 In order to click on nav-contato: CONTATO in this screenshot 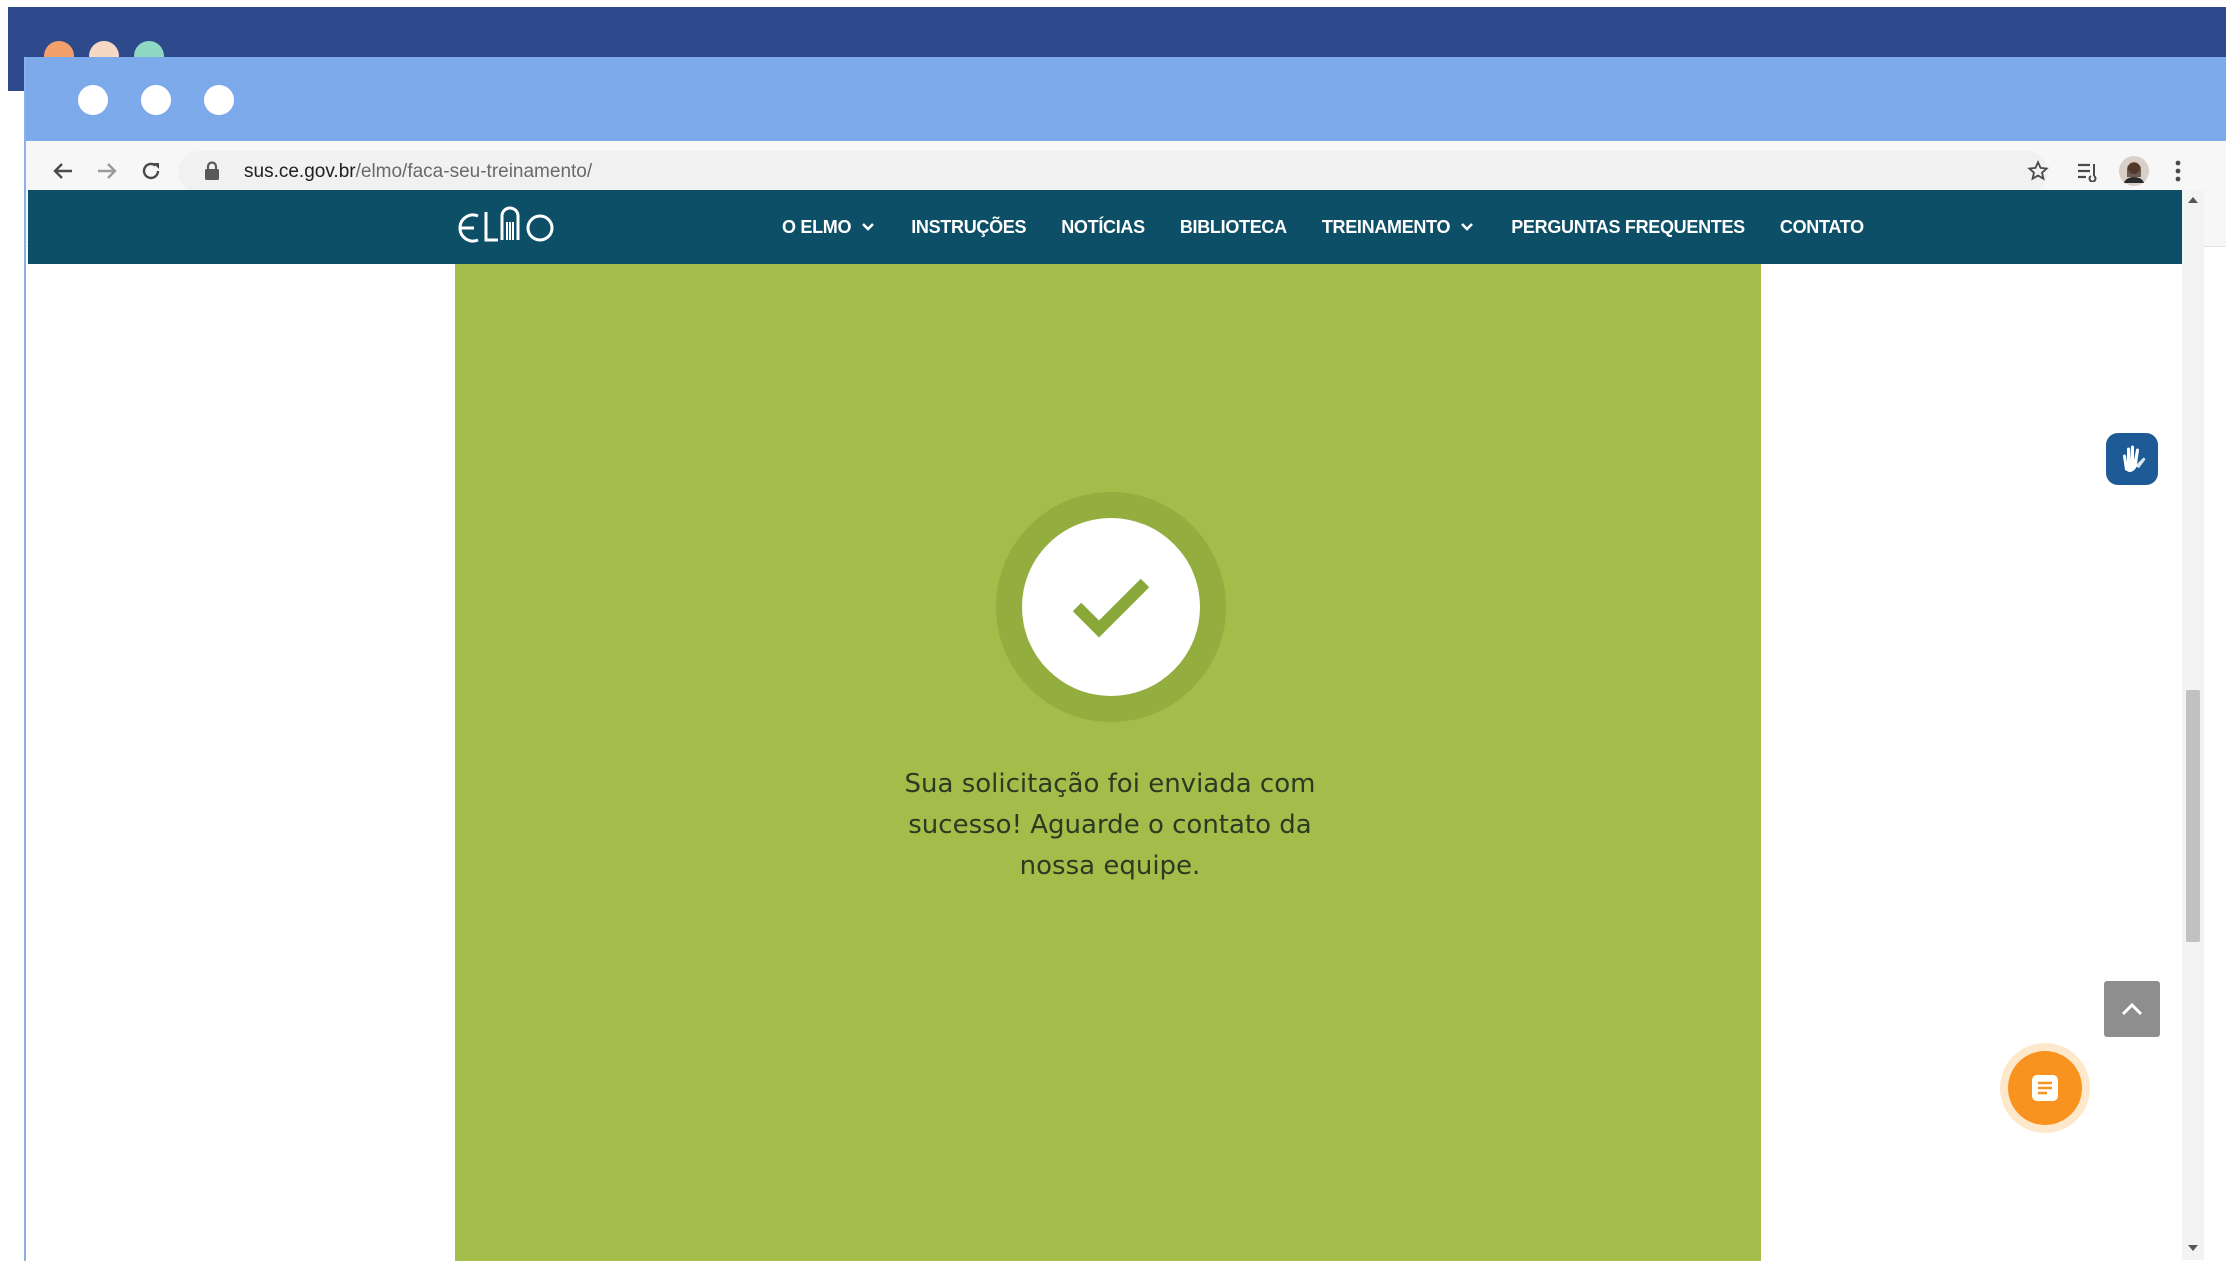, I will do `click(1822, 227)`.